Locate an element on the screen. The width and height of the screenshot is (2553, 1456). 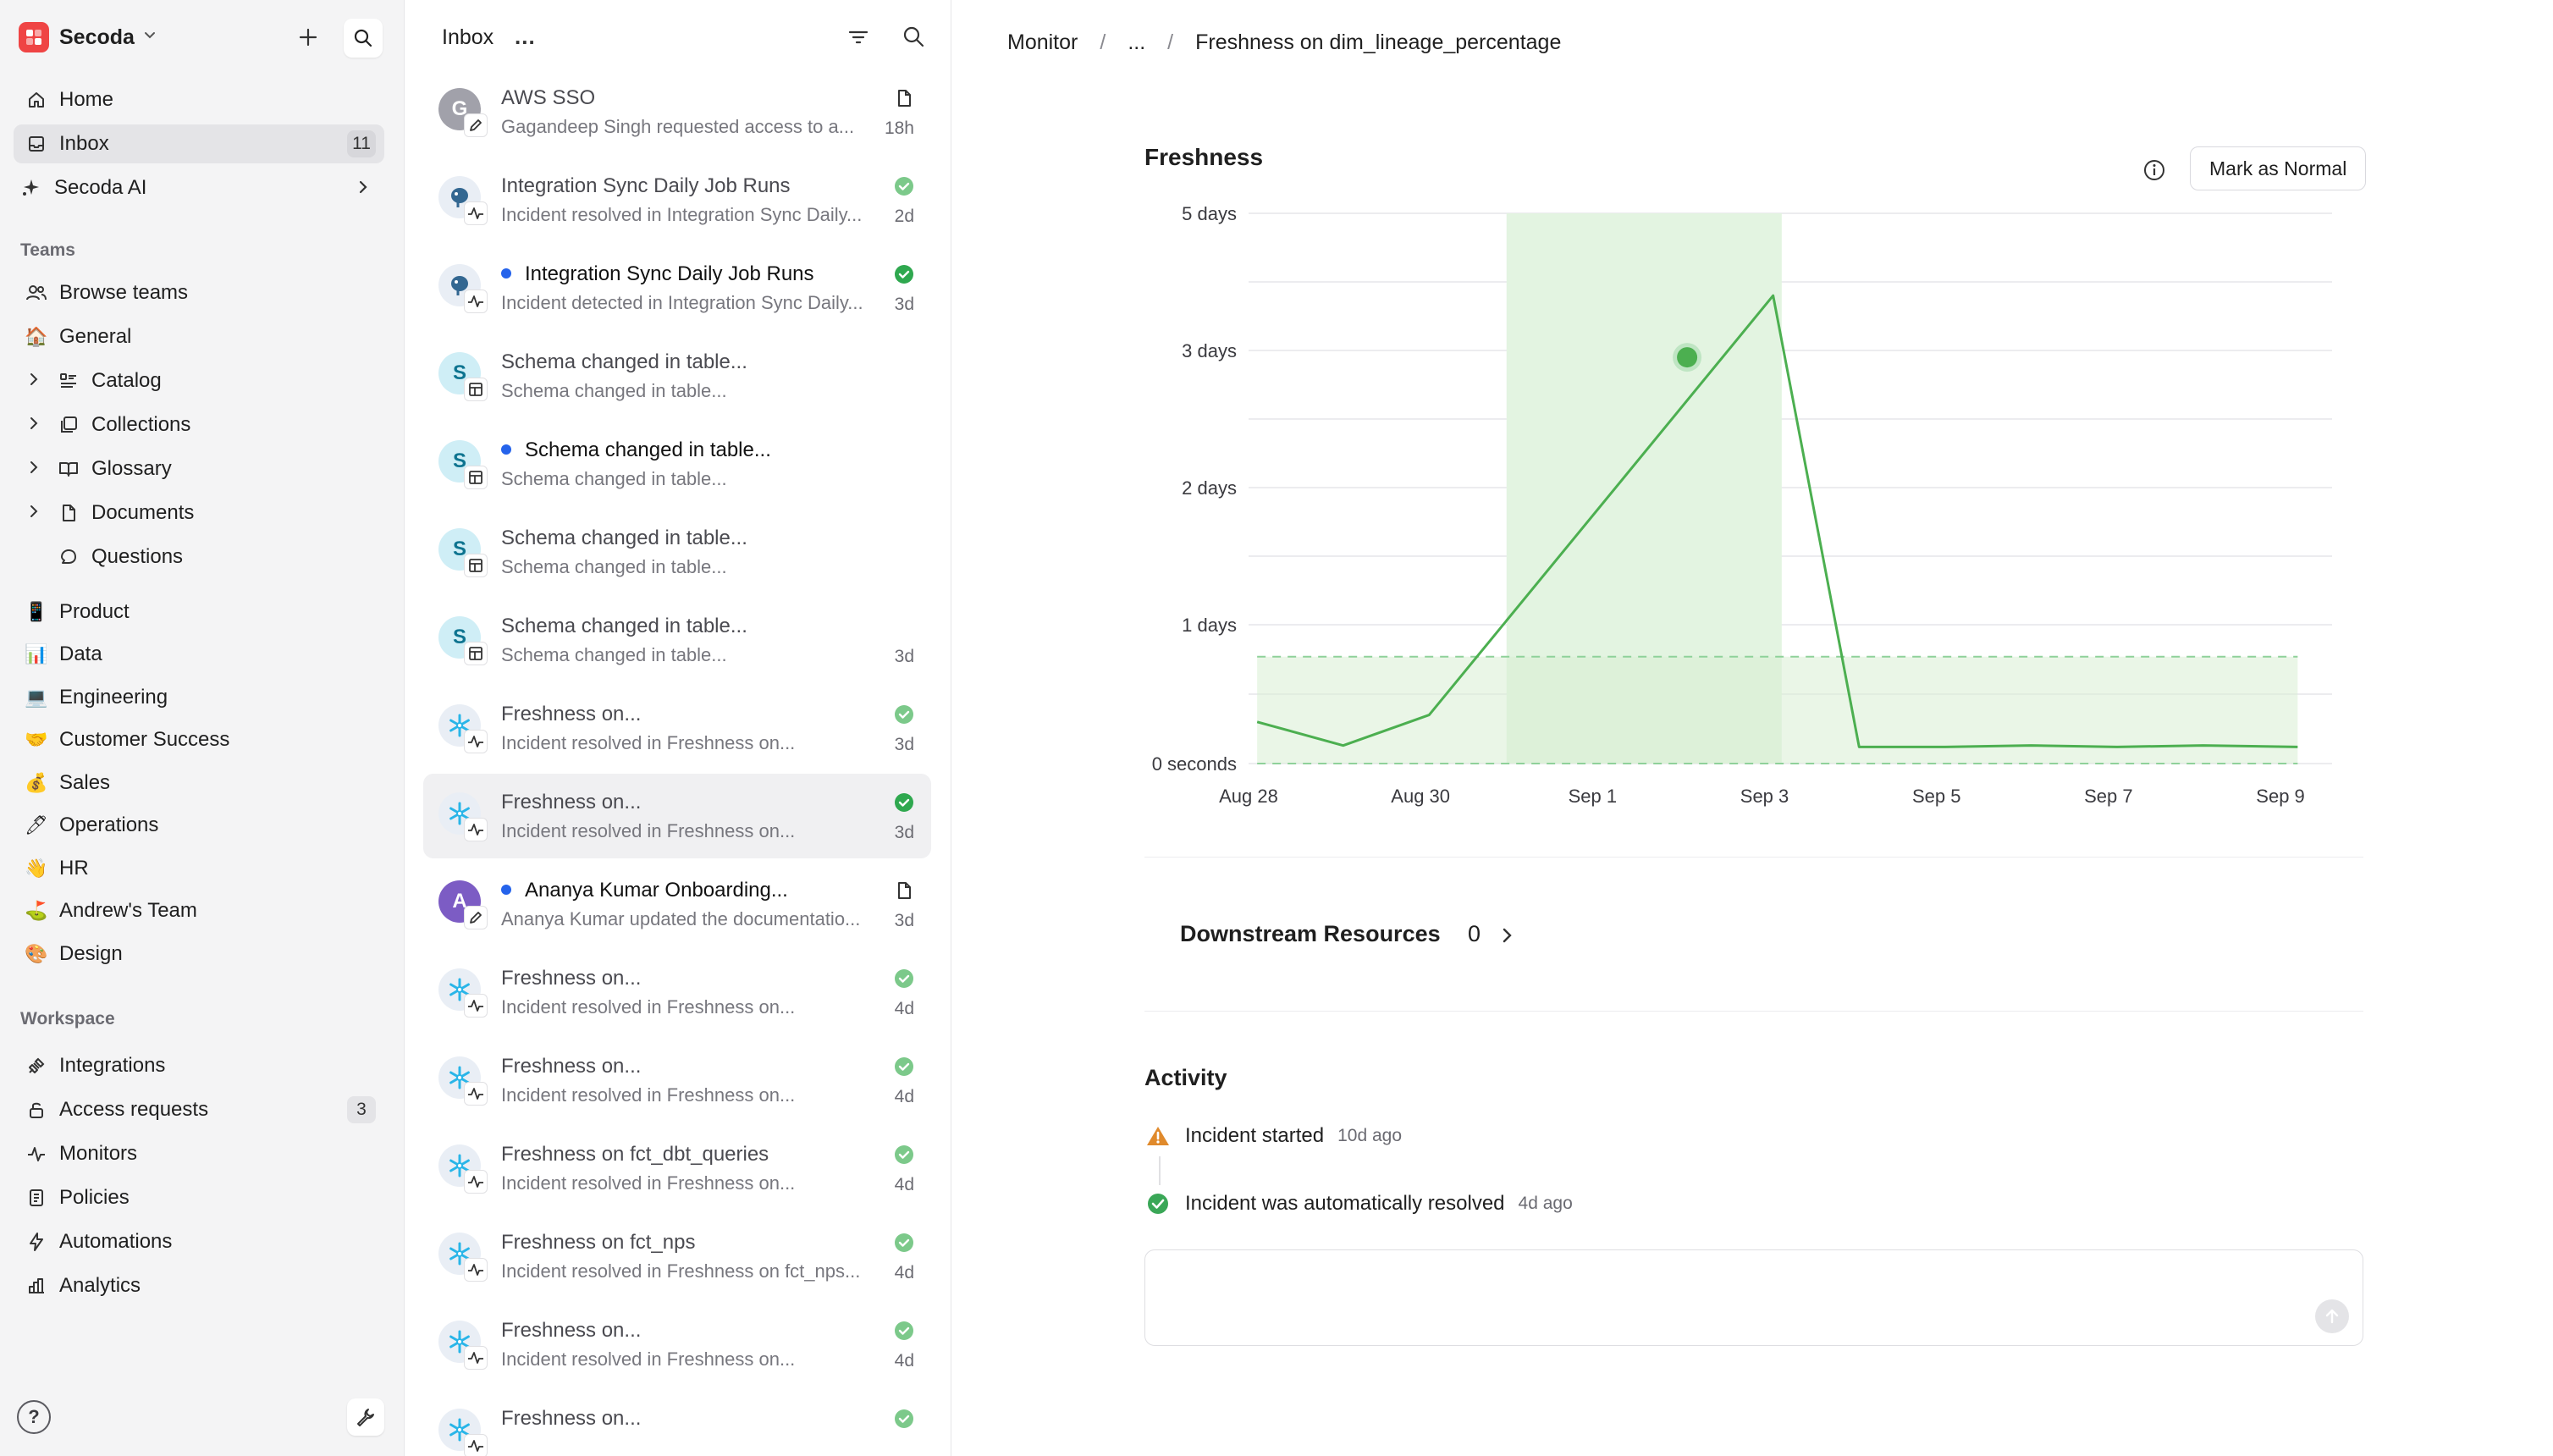
sidebar-item-monitors: Monitors is located at coordinates (199, 1153).